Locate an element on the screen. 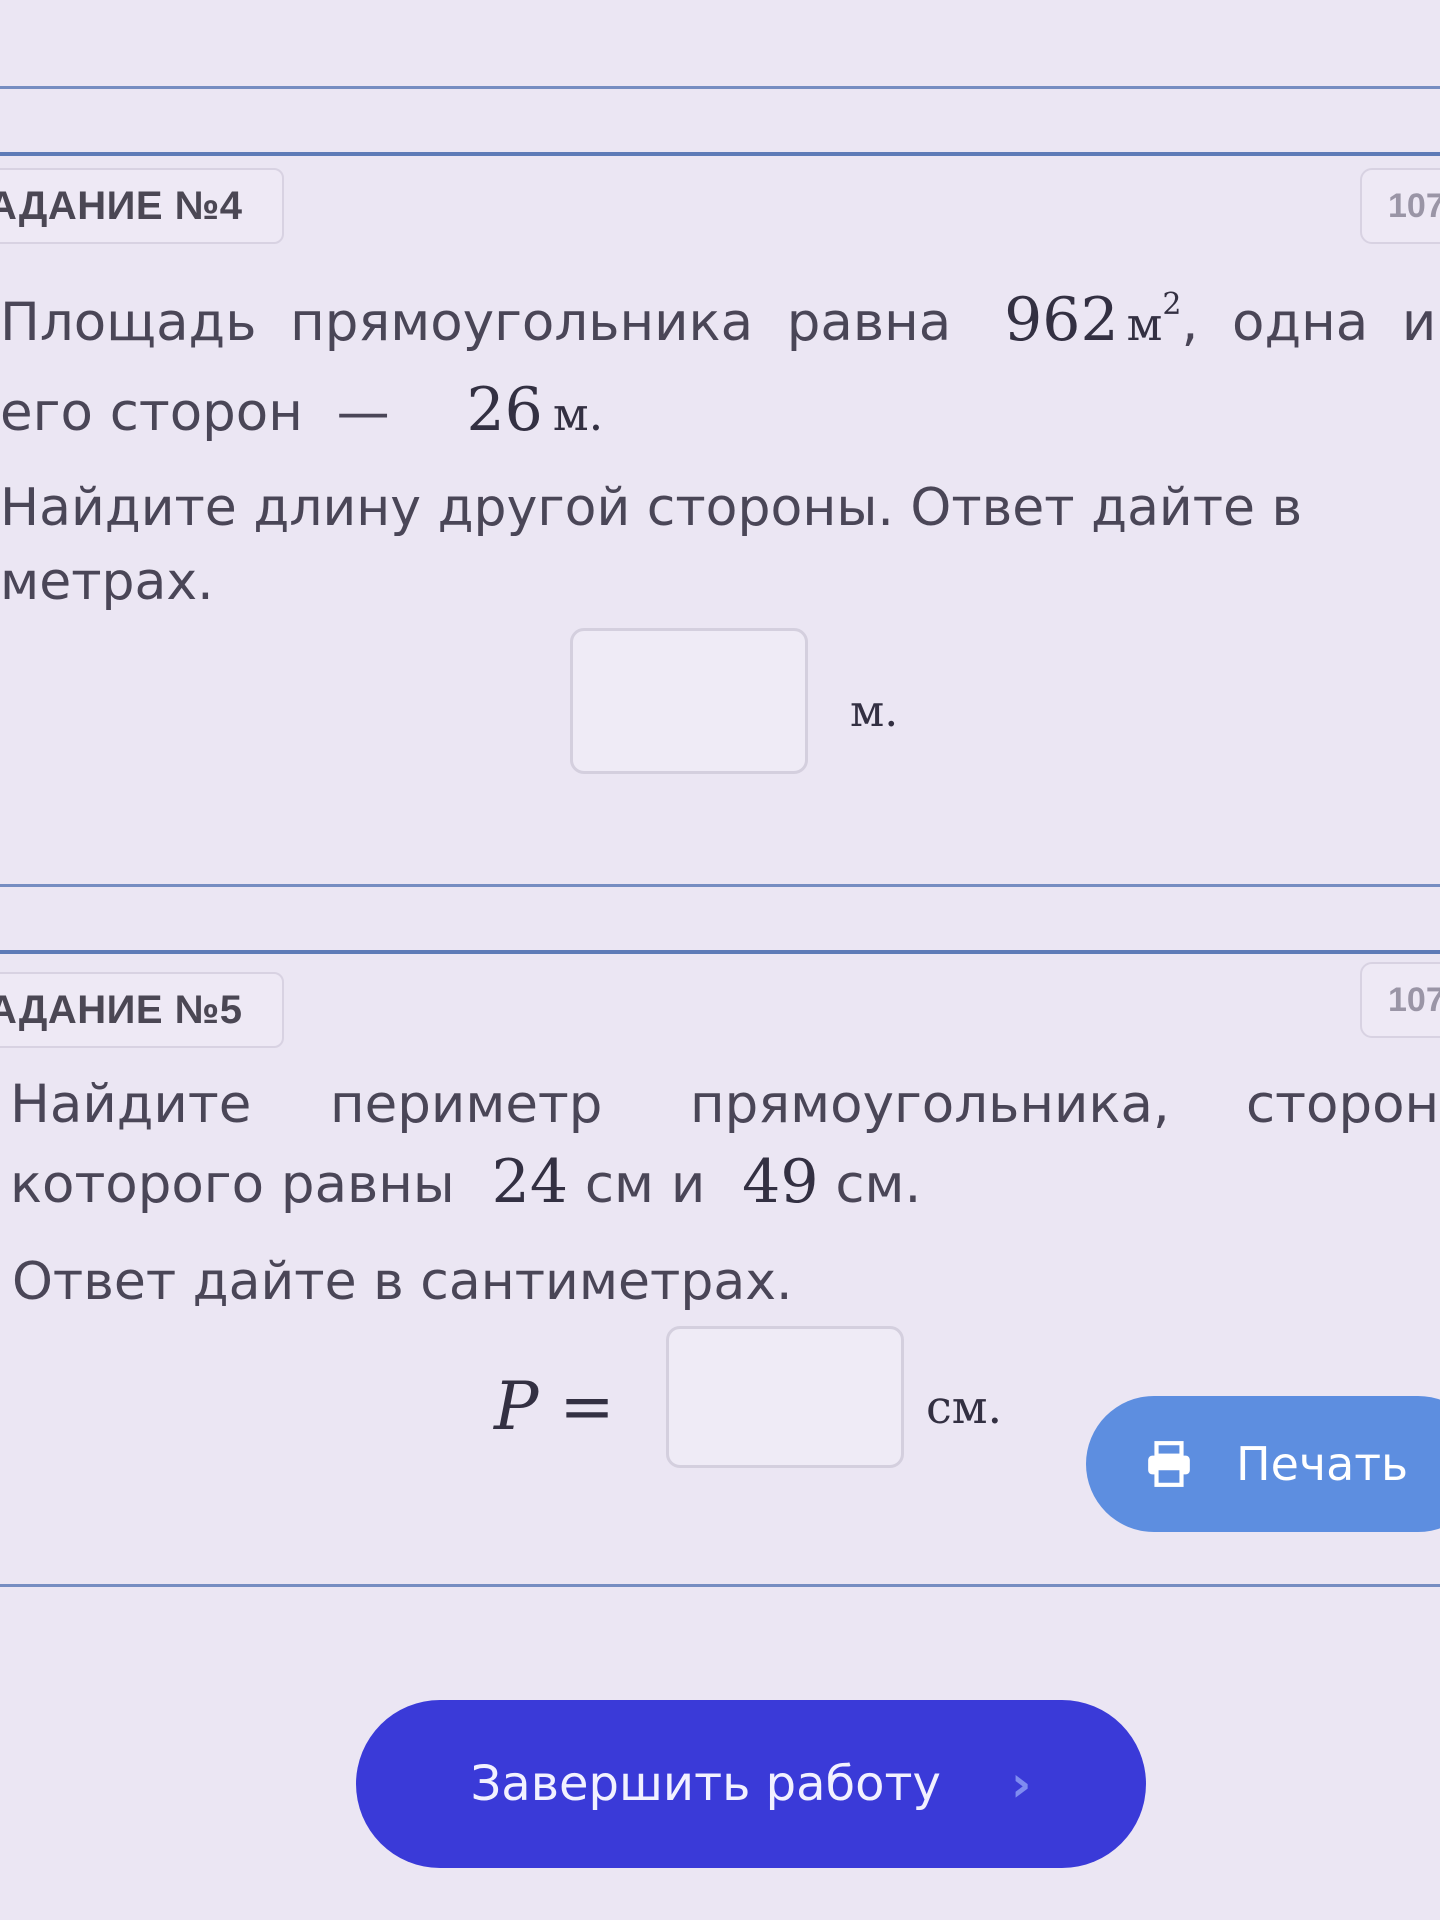 This screenshot has width=1440, height=1920. task4-answer-unit: м. is located at coordinates (874, 711).